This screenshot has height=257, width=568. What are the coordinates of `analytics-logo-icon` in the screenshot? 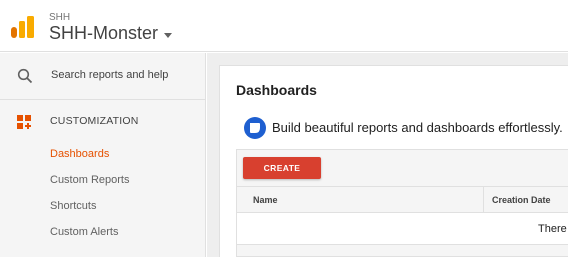 It's located at (22, 27).